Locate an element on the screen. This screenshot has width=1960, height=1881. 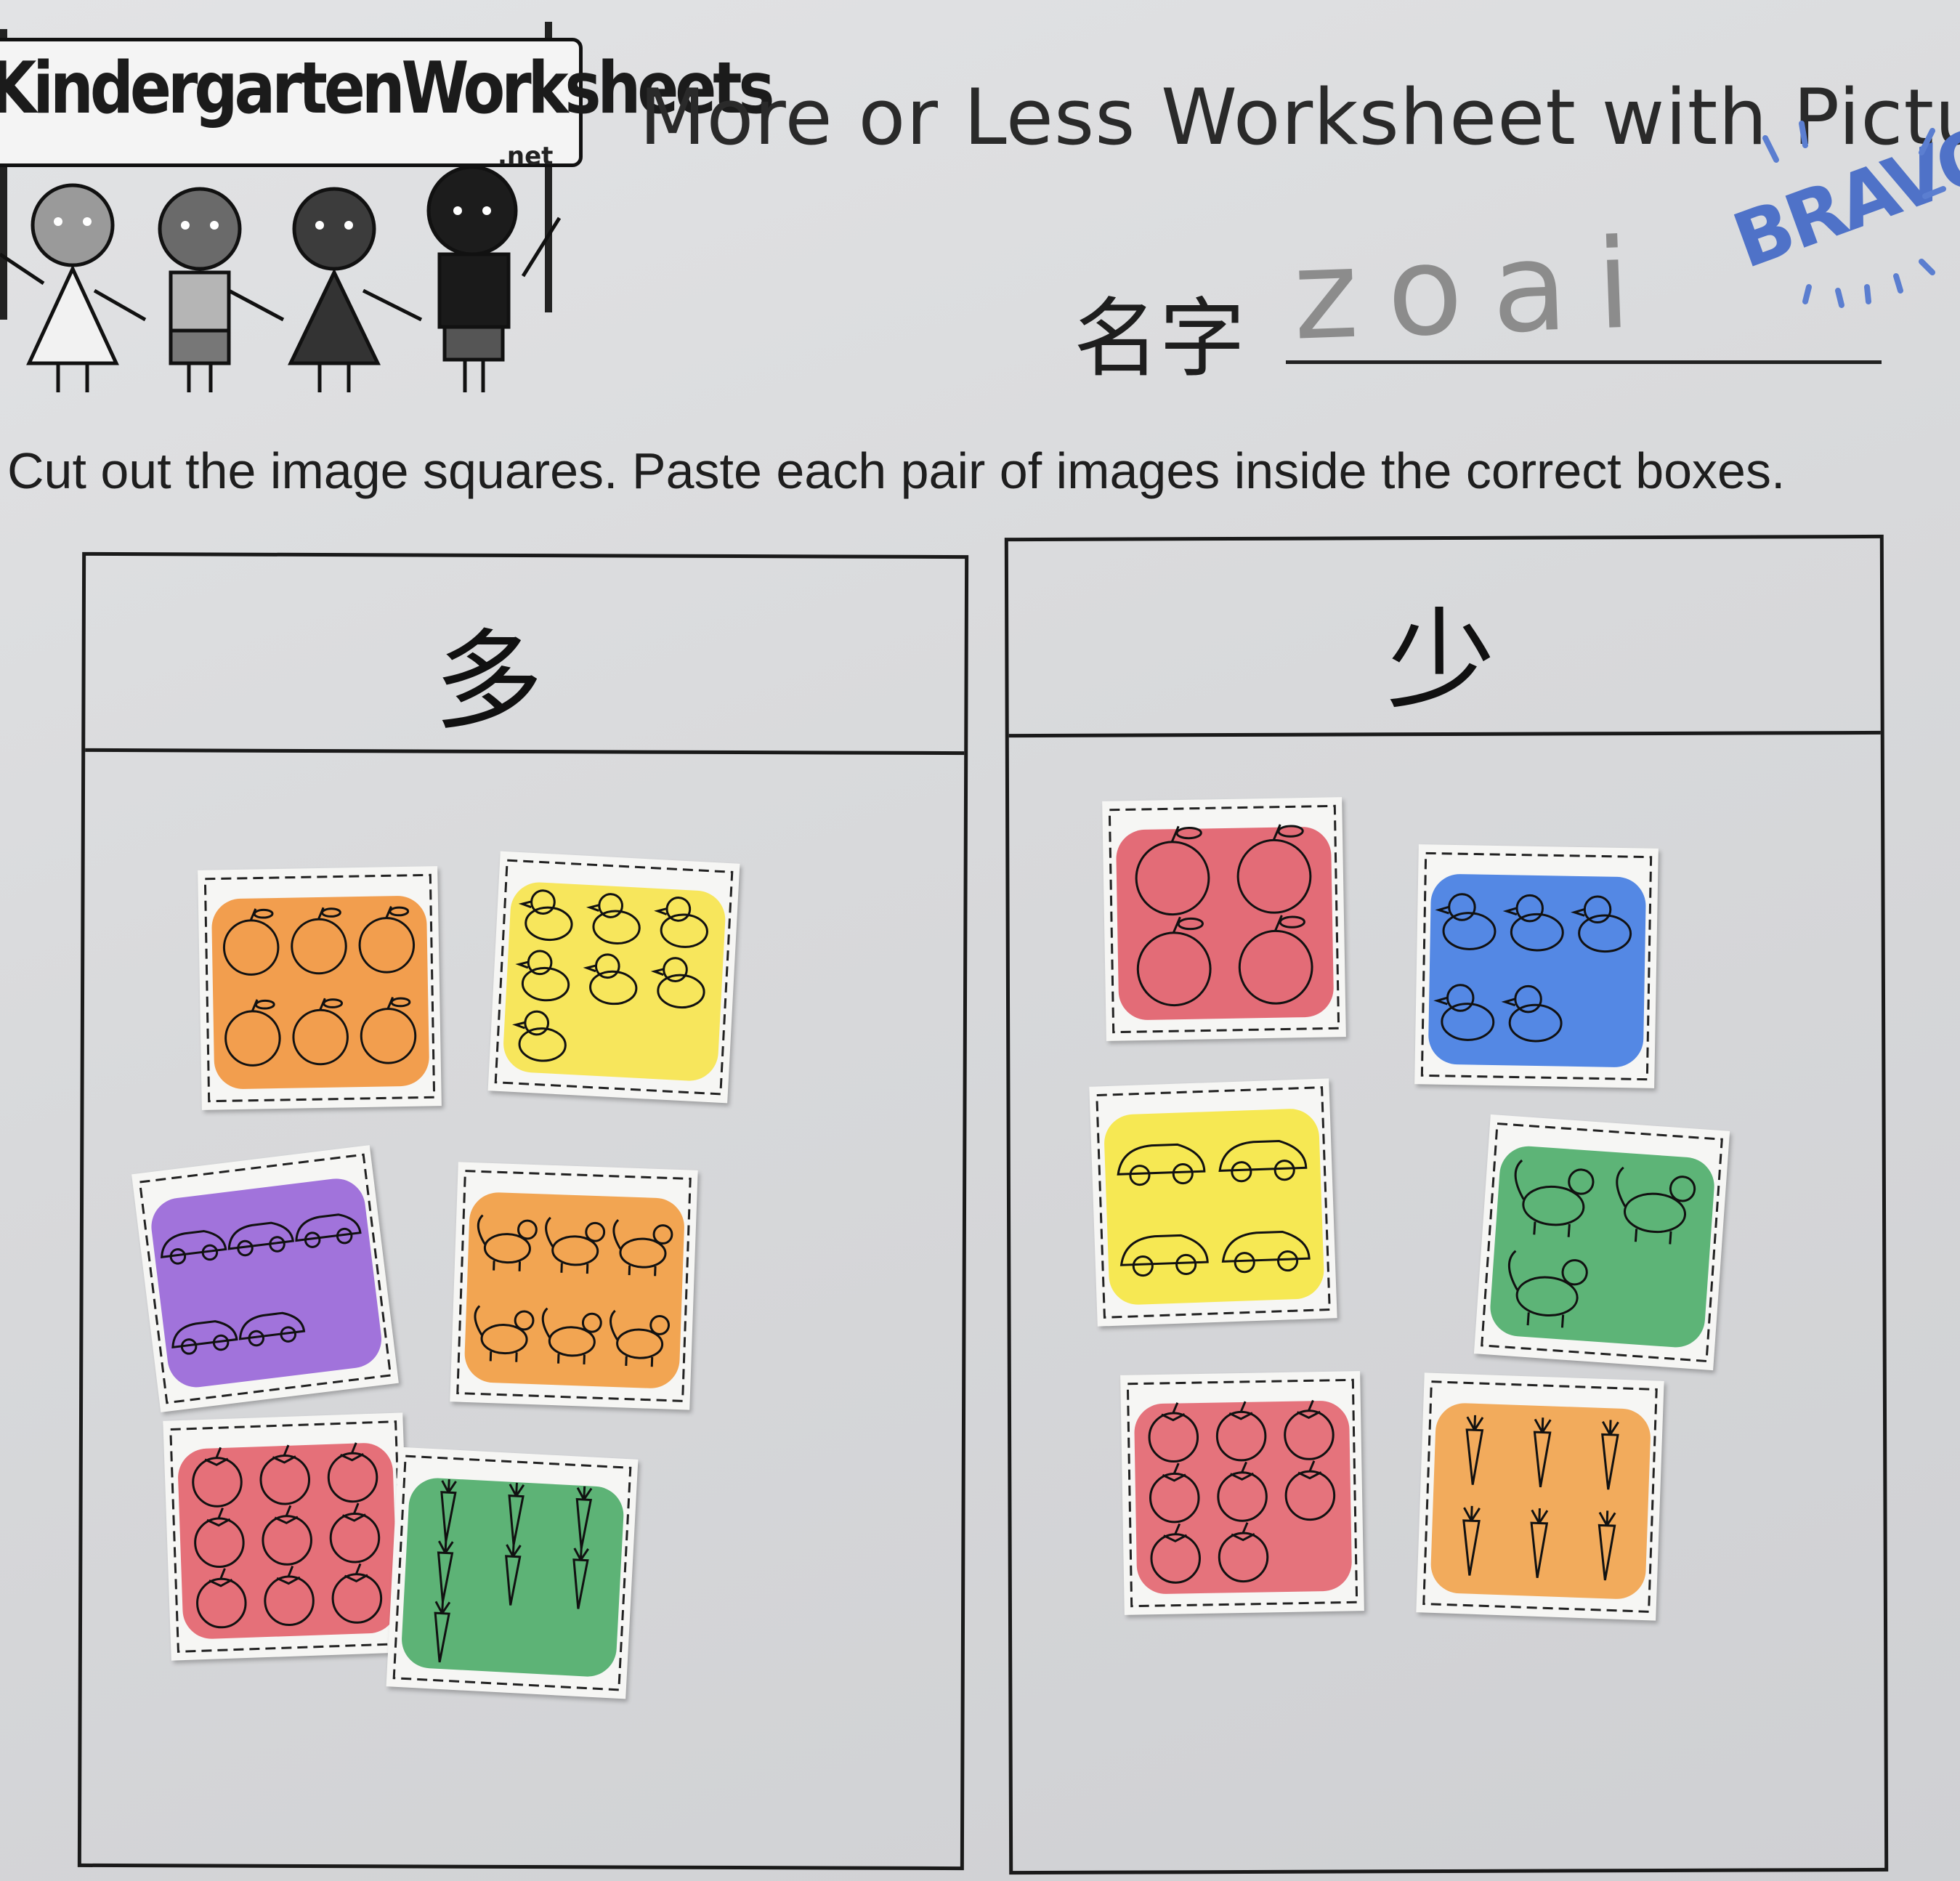
kids-logo-illustration is located at coordinates (281, 279).